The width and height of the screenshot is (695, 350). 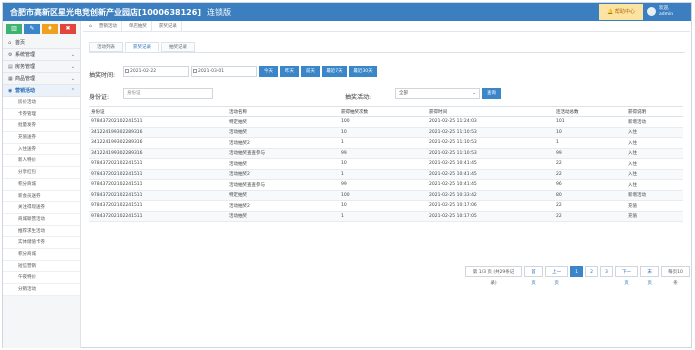 I want to click on first-page-button: 首页, so click(x=533, y=276).